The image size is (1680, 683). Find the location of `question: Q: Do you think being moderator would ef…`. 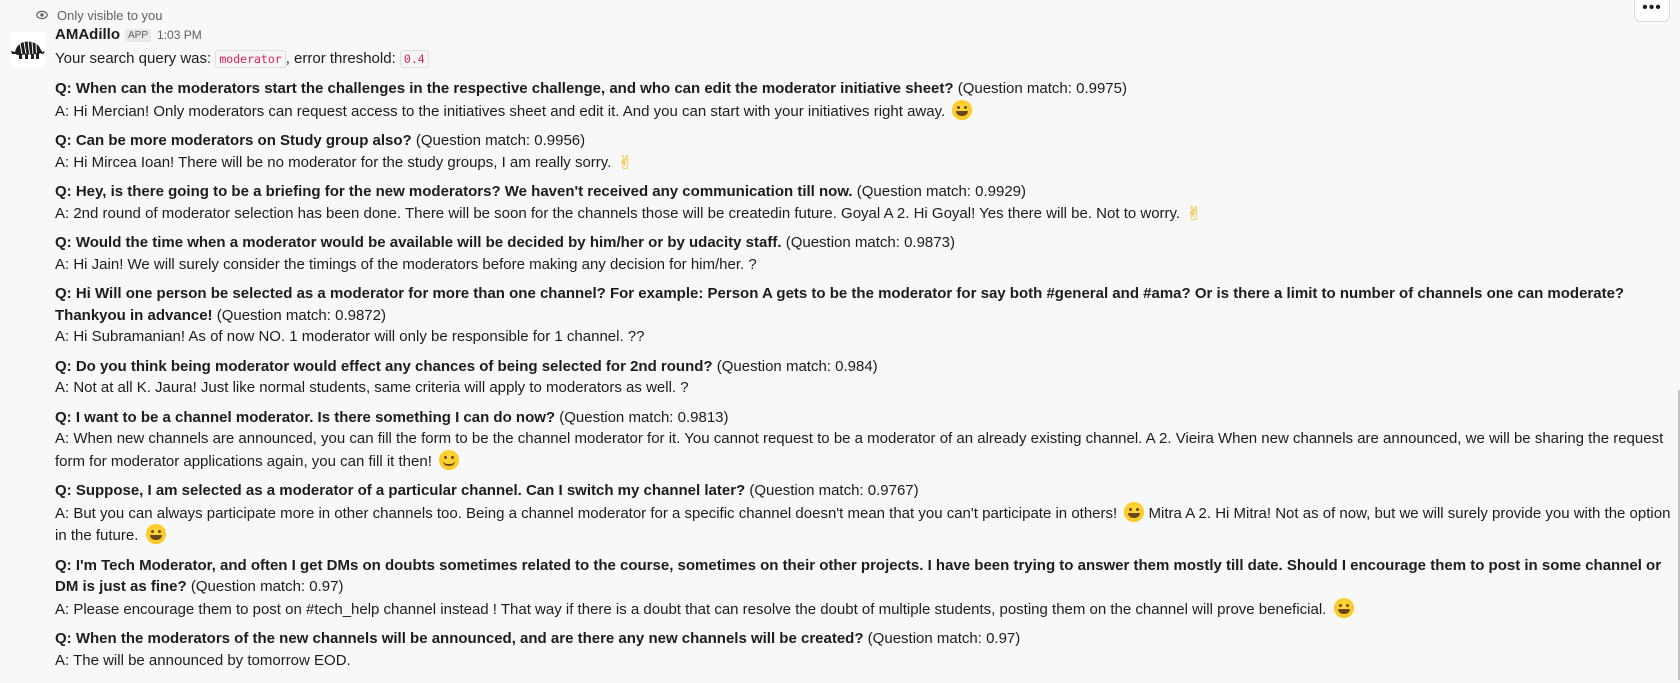

question: Q: Do you think being moderator would ef… is located at coordinates (863, 367).